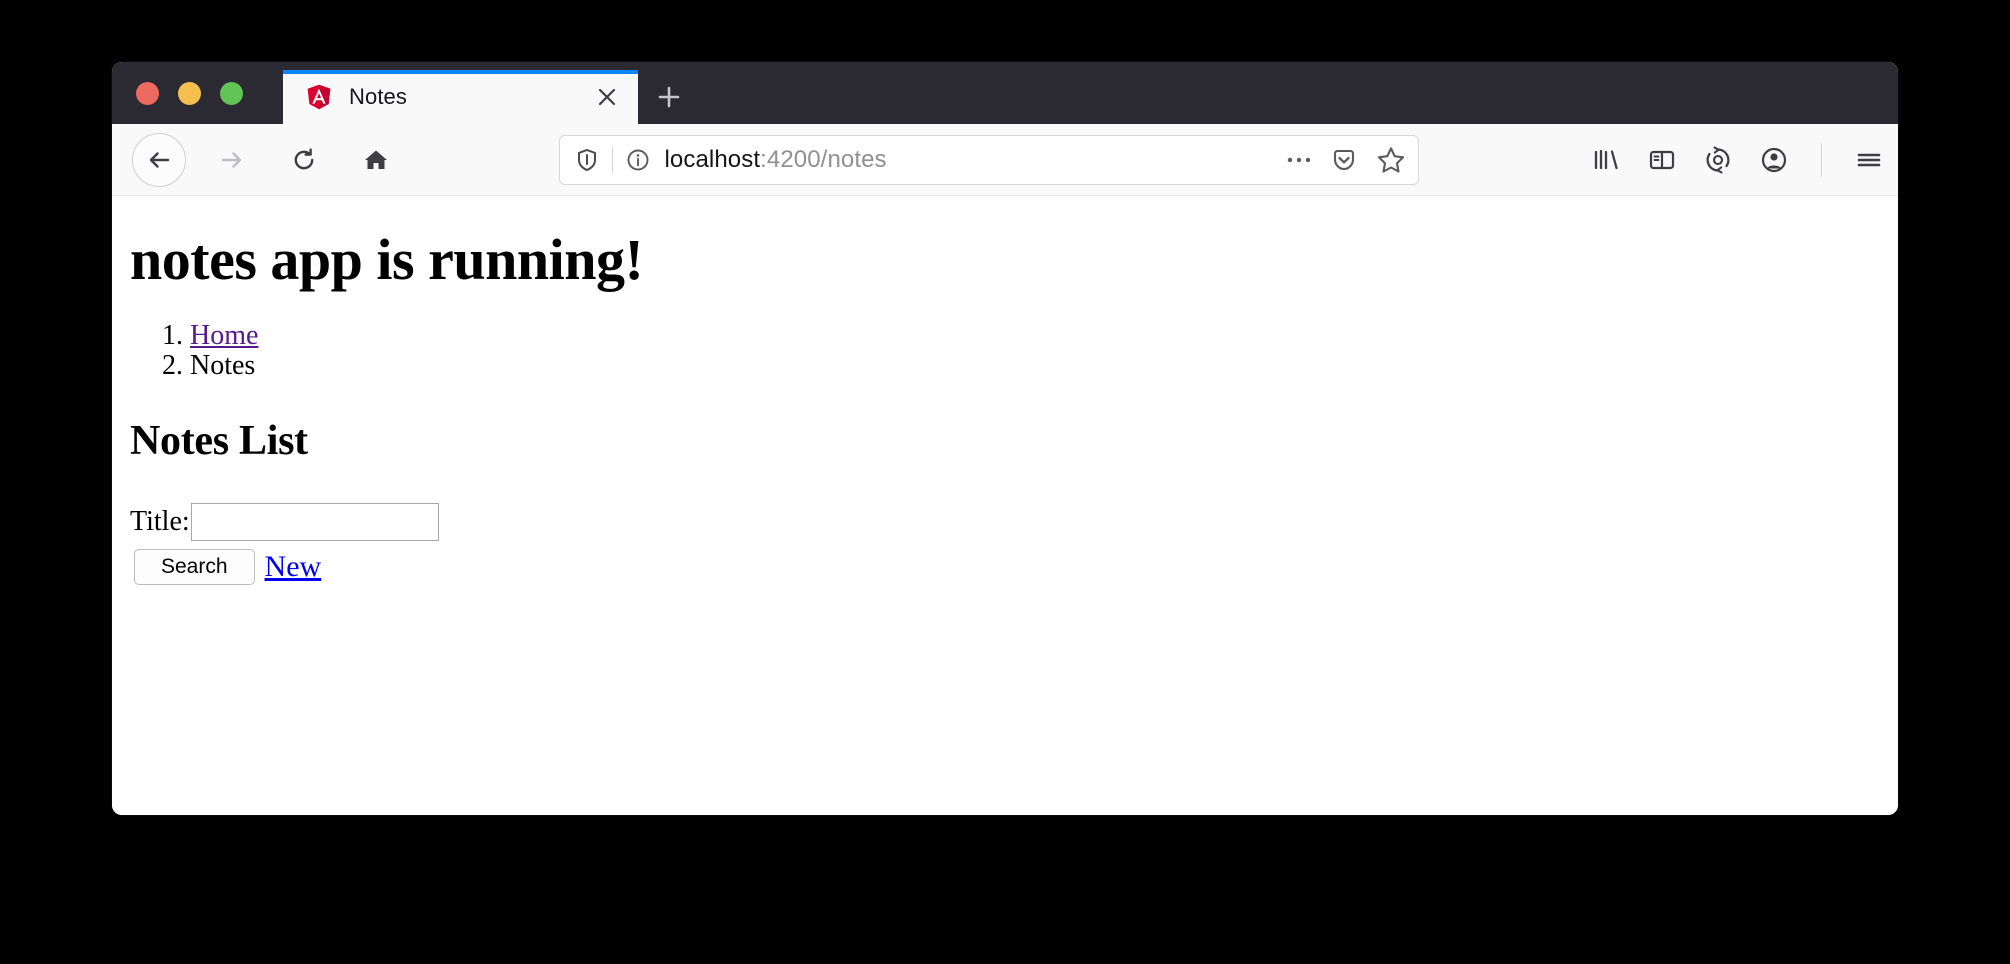  What do you see at coordinates (969, 160) in the screenshot?
I see `url-text: localhost:4200/notes` at bounding box center [969, 160].